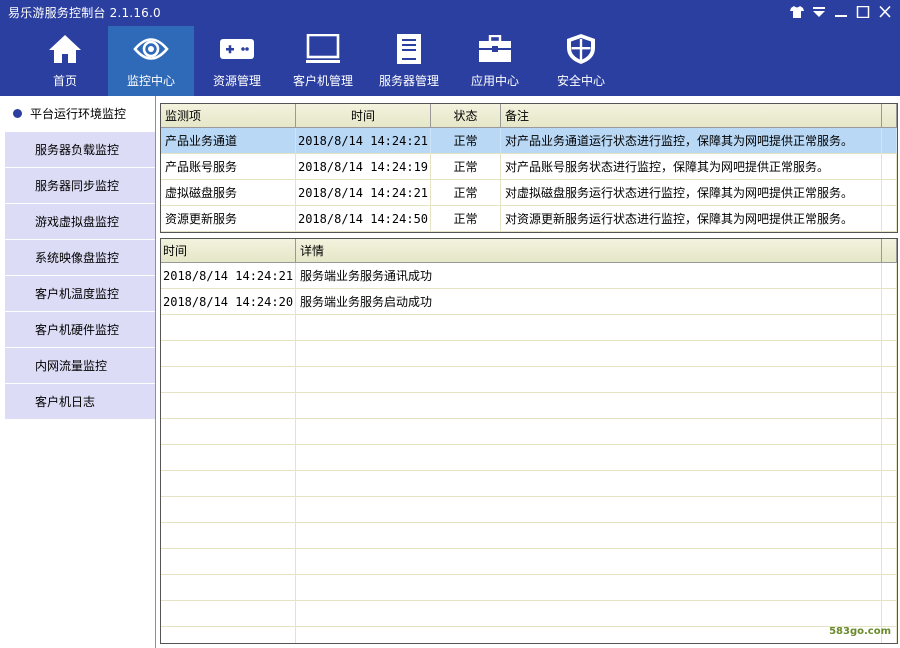 The height and width of the screenshot is (648, 900). What do you see at coordinates (581, 49) in the screenshot?
I see `shield-icon` at bounding box center [581, 49].